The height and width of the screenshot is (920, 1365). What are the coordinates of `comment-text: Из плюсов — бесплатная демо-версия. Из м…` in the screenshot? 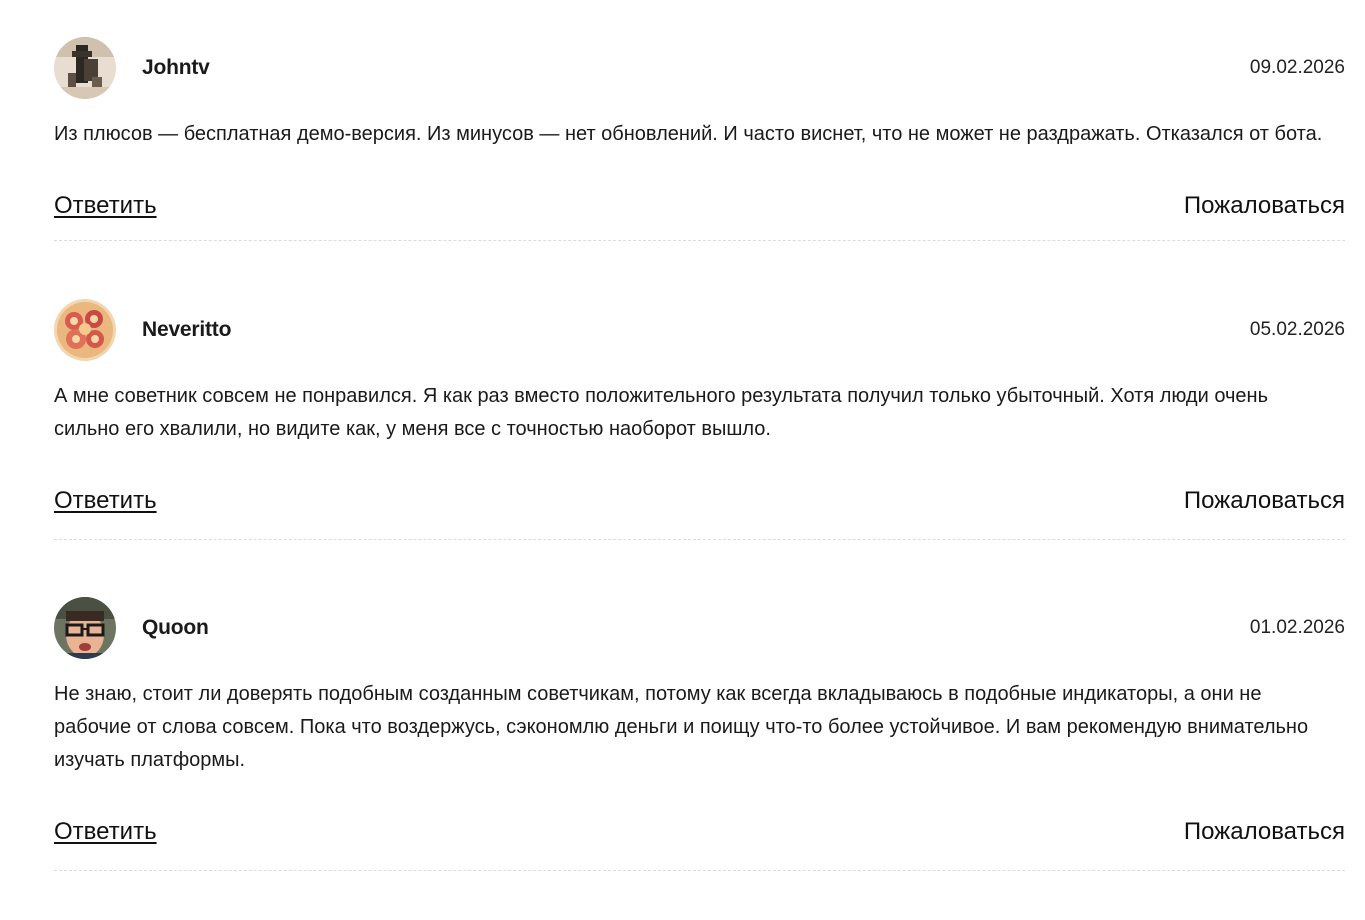 It's located at (688, 134).